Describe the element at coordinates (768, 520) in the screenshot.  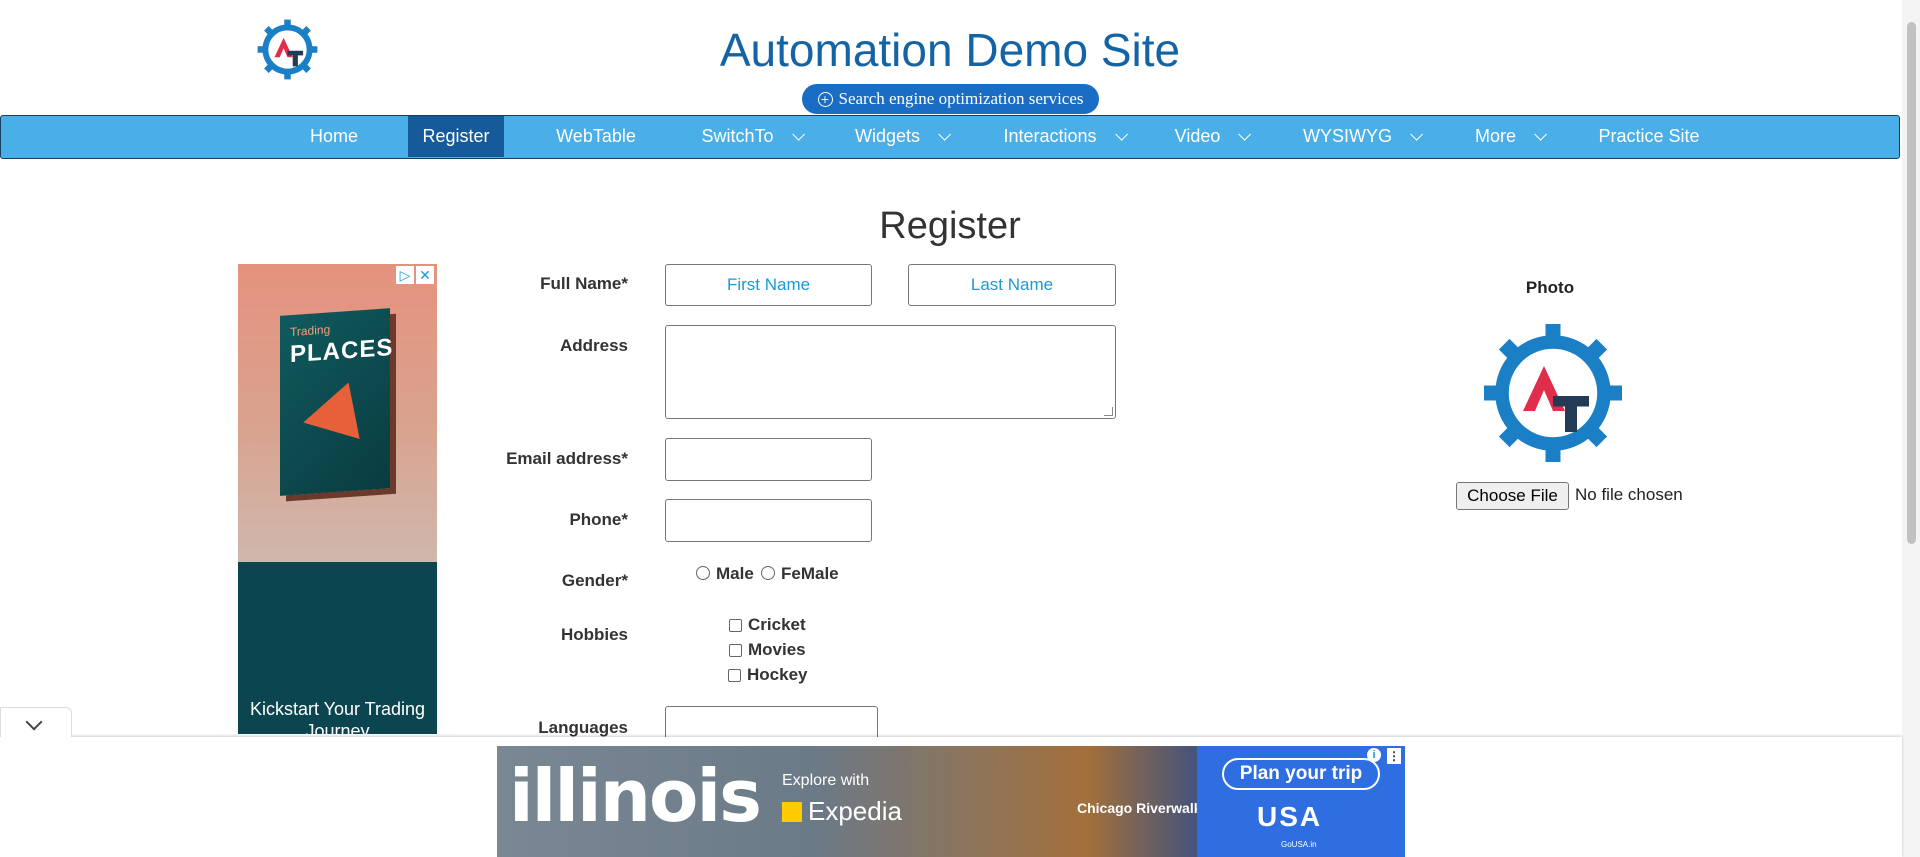
I see `phone-input` at that location.